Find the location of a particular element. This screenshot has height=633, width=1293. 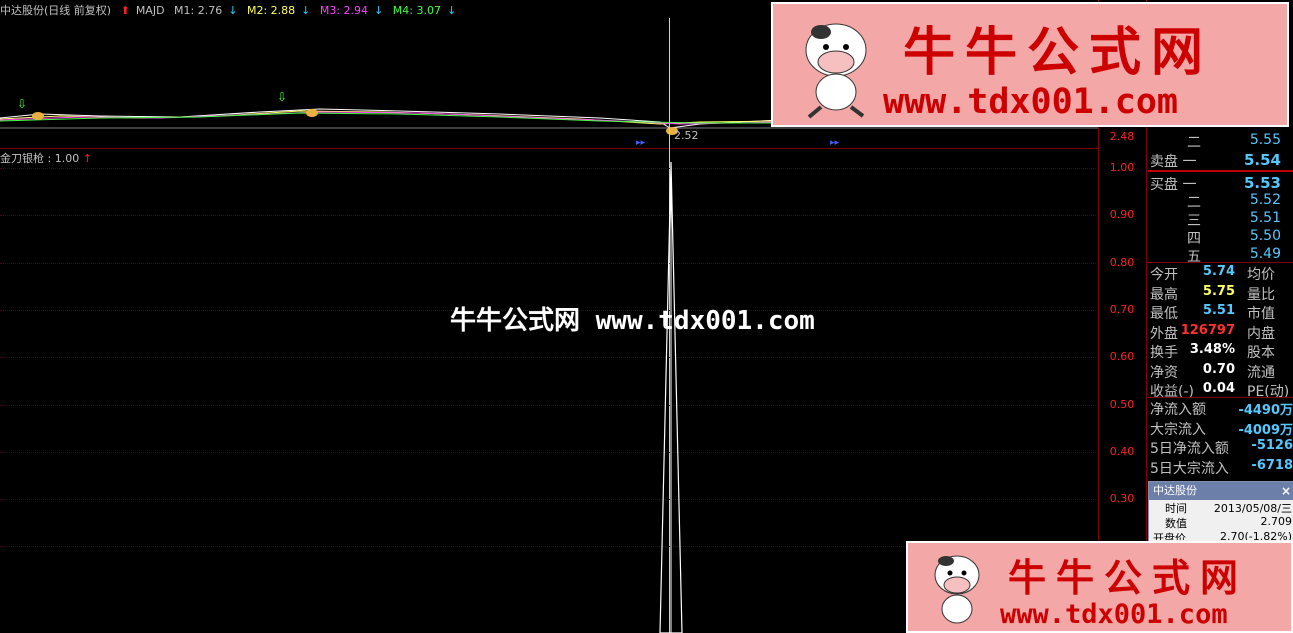

buy-row-1: 买盘 一 5.53 is located at coordinates (1215, 183).